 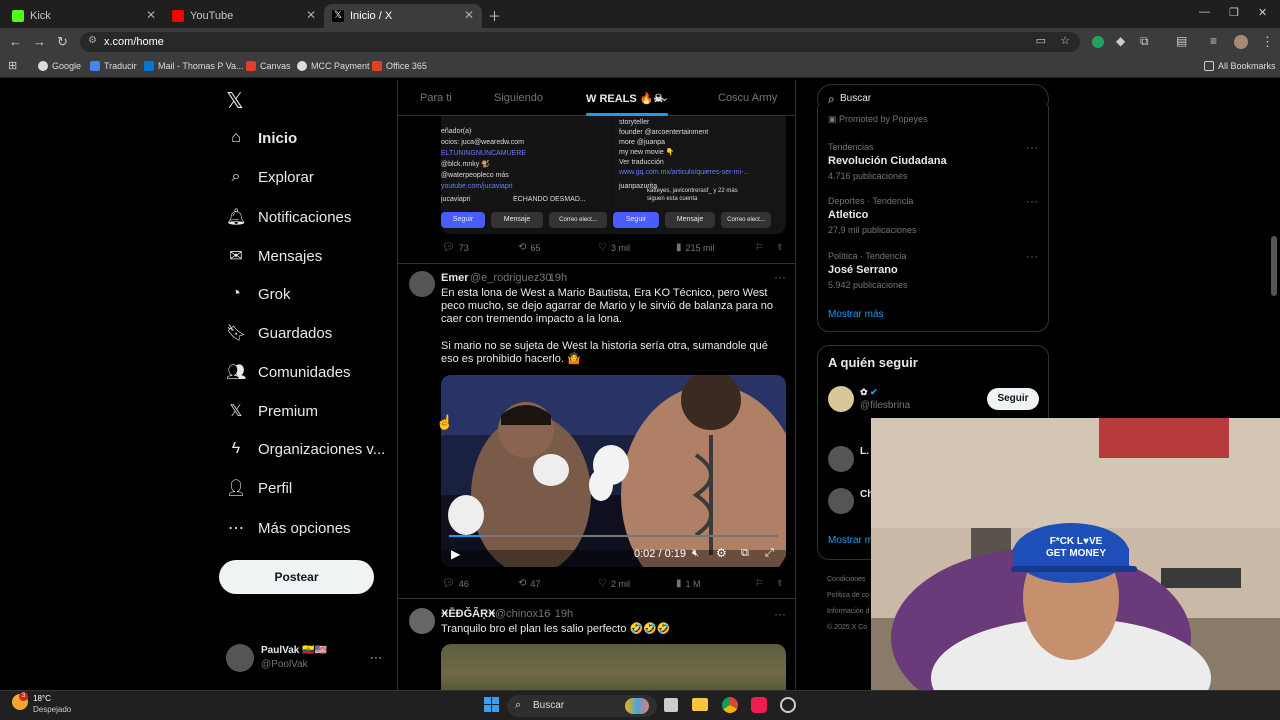 What do you see at coordinates (455, 583) in the screenshot?
I see `reply-action: 💬︎ 46` at bounding box center [455, 583].